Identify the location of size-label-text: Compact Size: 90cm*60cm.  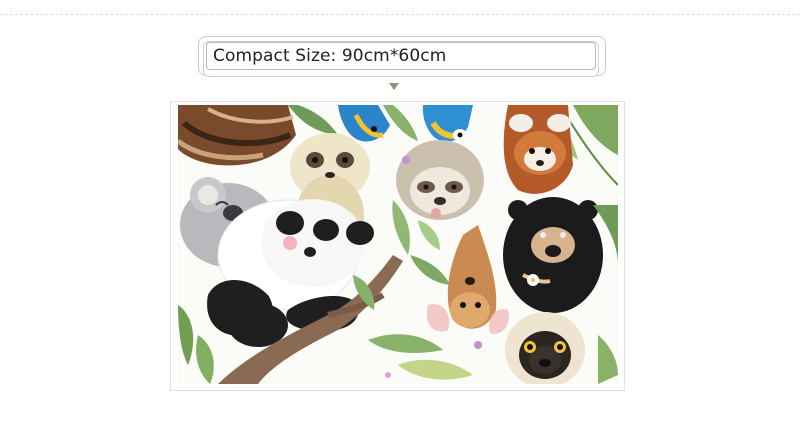
(330, 56).